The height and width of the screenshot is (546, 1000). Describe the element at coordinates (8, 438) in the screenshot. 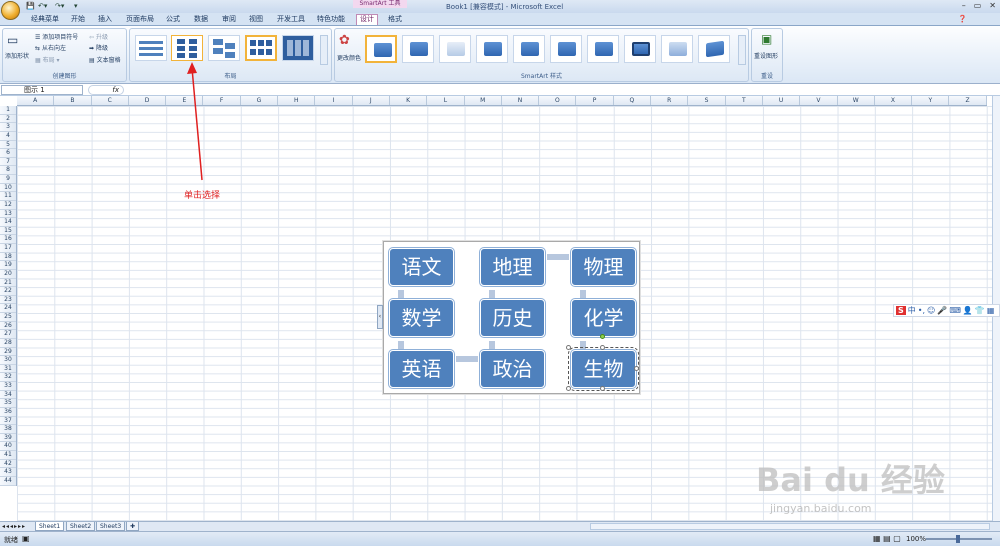

I see `row-header: 39` at that location.